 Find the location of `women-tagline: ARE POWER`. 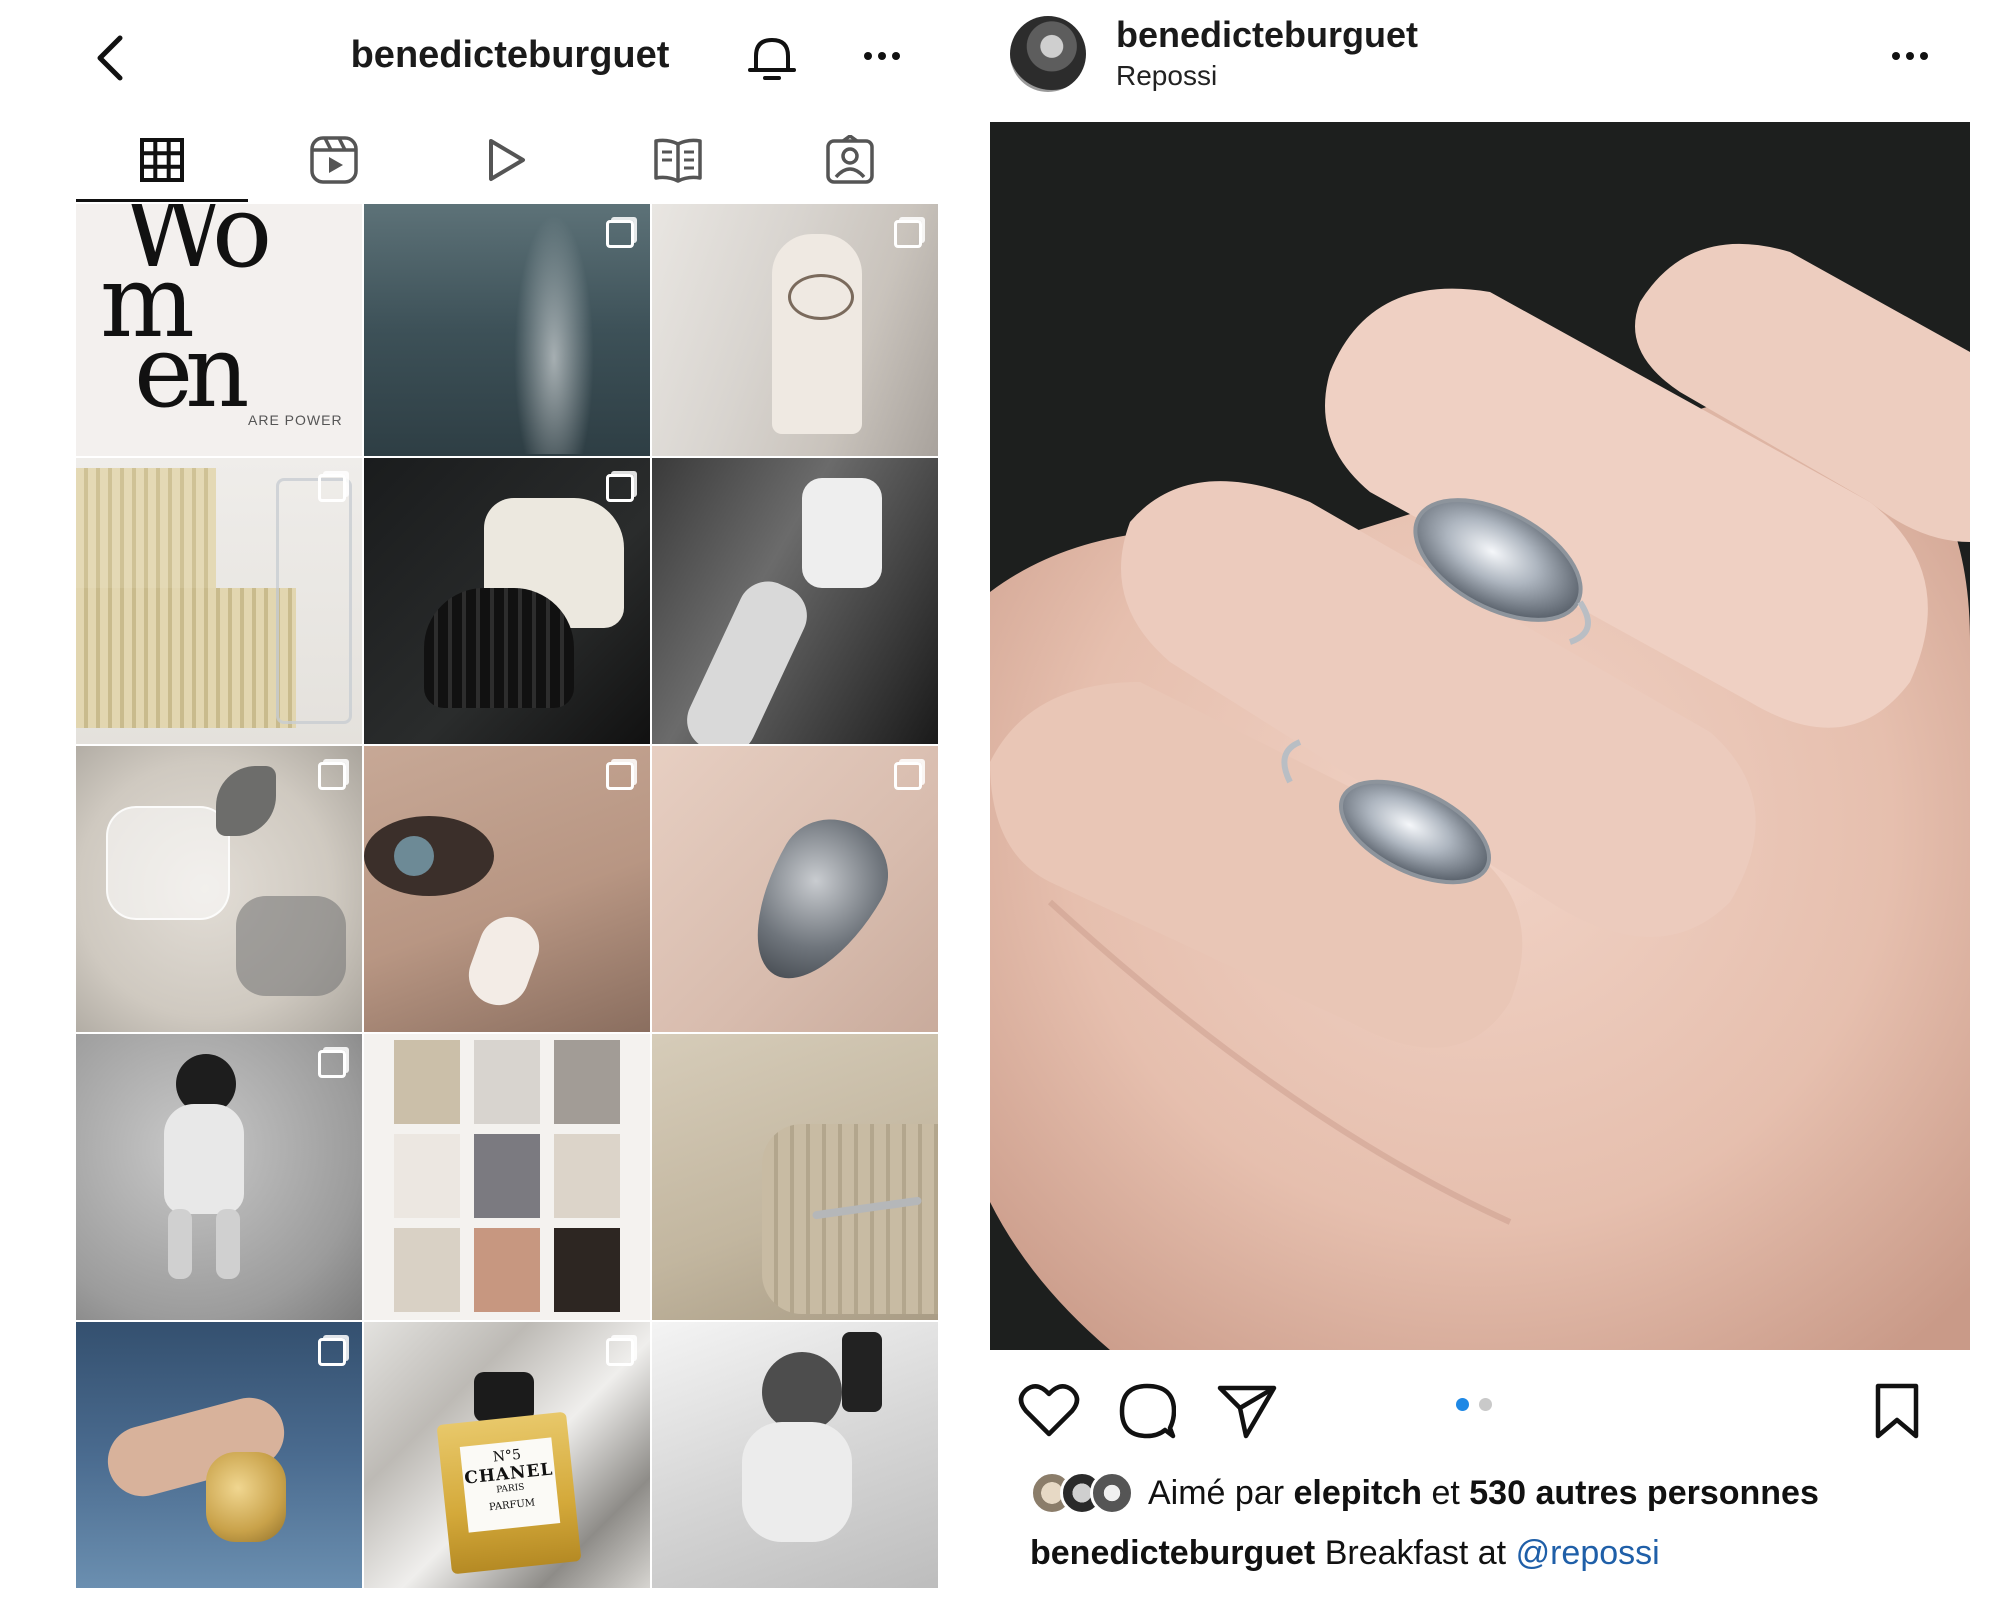

women-tagline: ARE POWER is located at coordinates (295, 420).